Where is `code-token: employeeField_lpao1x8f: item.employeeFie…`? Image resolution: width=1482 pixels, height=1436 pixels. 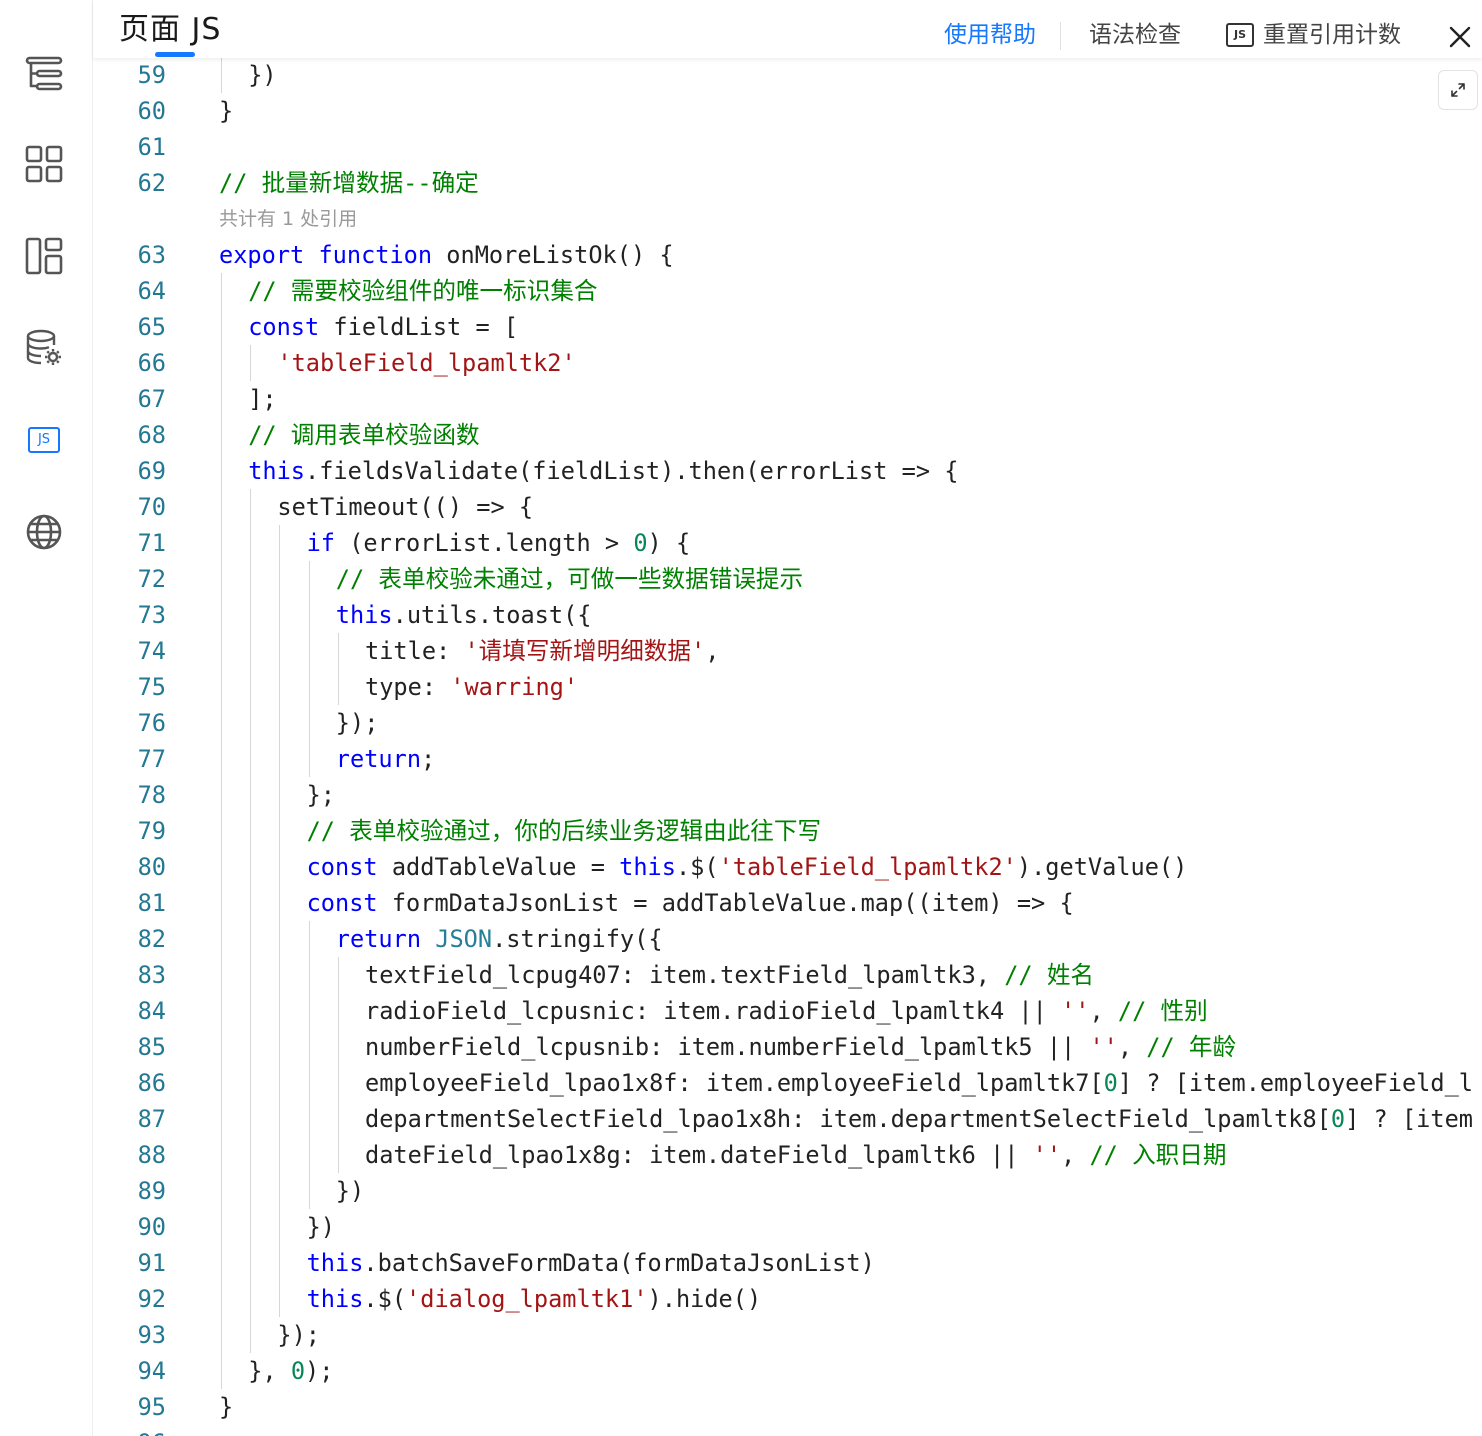
code-token: employeeField_lpao1x8f: item.employeeFie… is located at coordinates (734, 1083).